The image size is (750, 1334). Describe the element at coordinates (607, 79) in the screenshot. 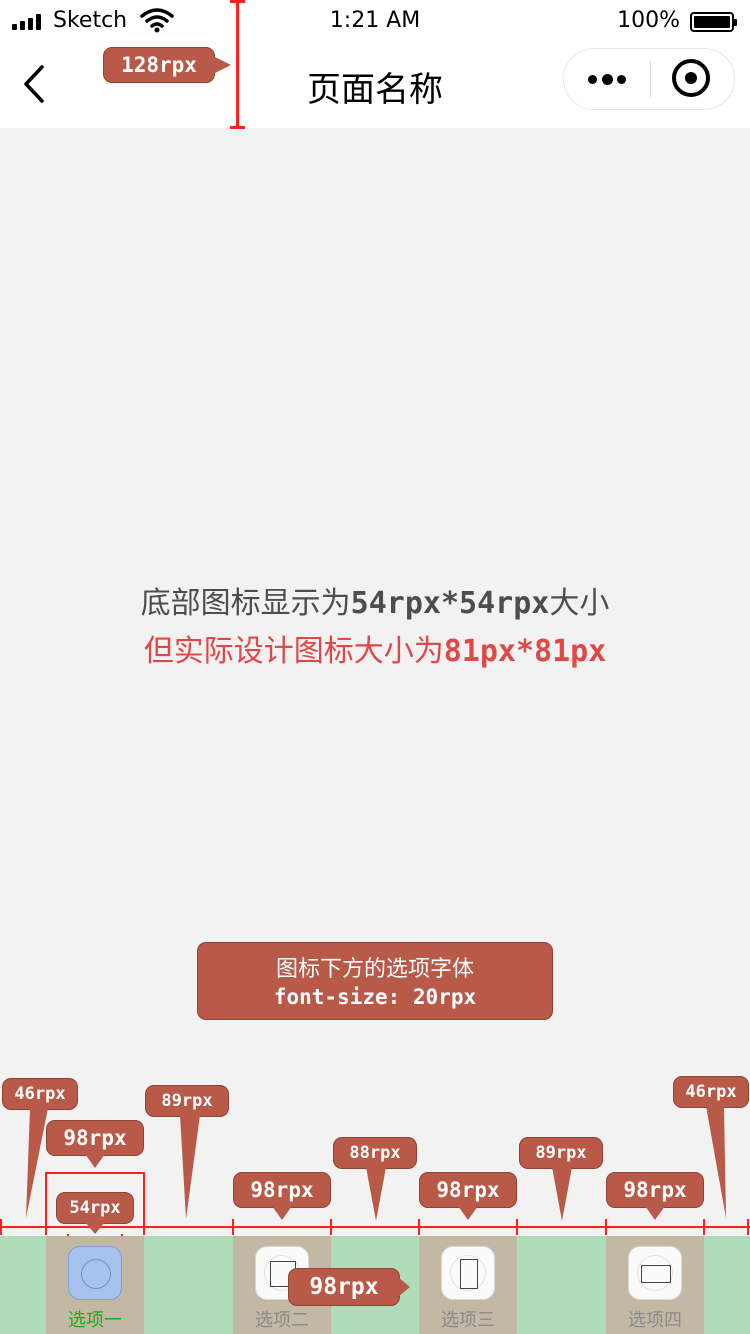

I see `more-dots-icon` at that location.